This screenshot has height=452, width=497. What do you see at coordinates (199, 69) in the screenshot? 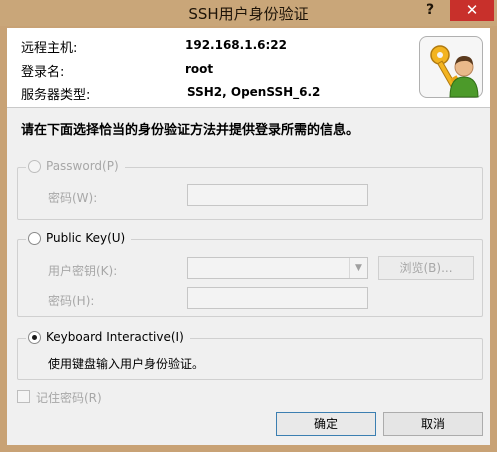
I see `login-name-value: root` at bounding box center [199, 69].